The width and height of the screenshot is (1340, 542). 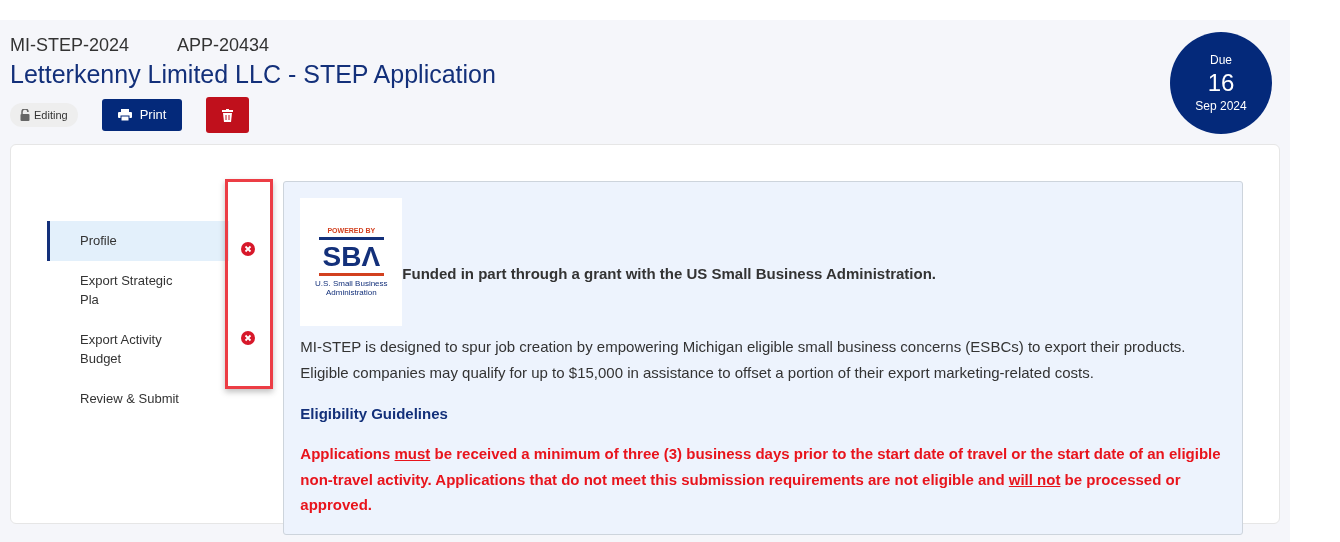 I want to click on funding-note: Funded in part through a grant with the US Small Business Administration., so click(x=669, y=273).